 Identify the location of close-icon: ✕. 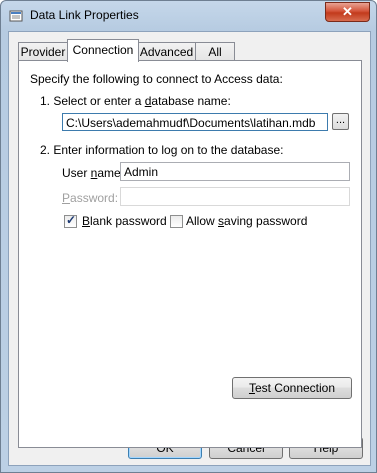
(347, 11).